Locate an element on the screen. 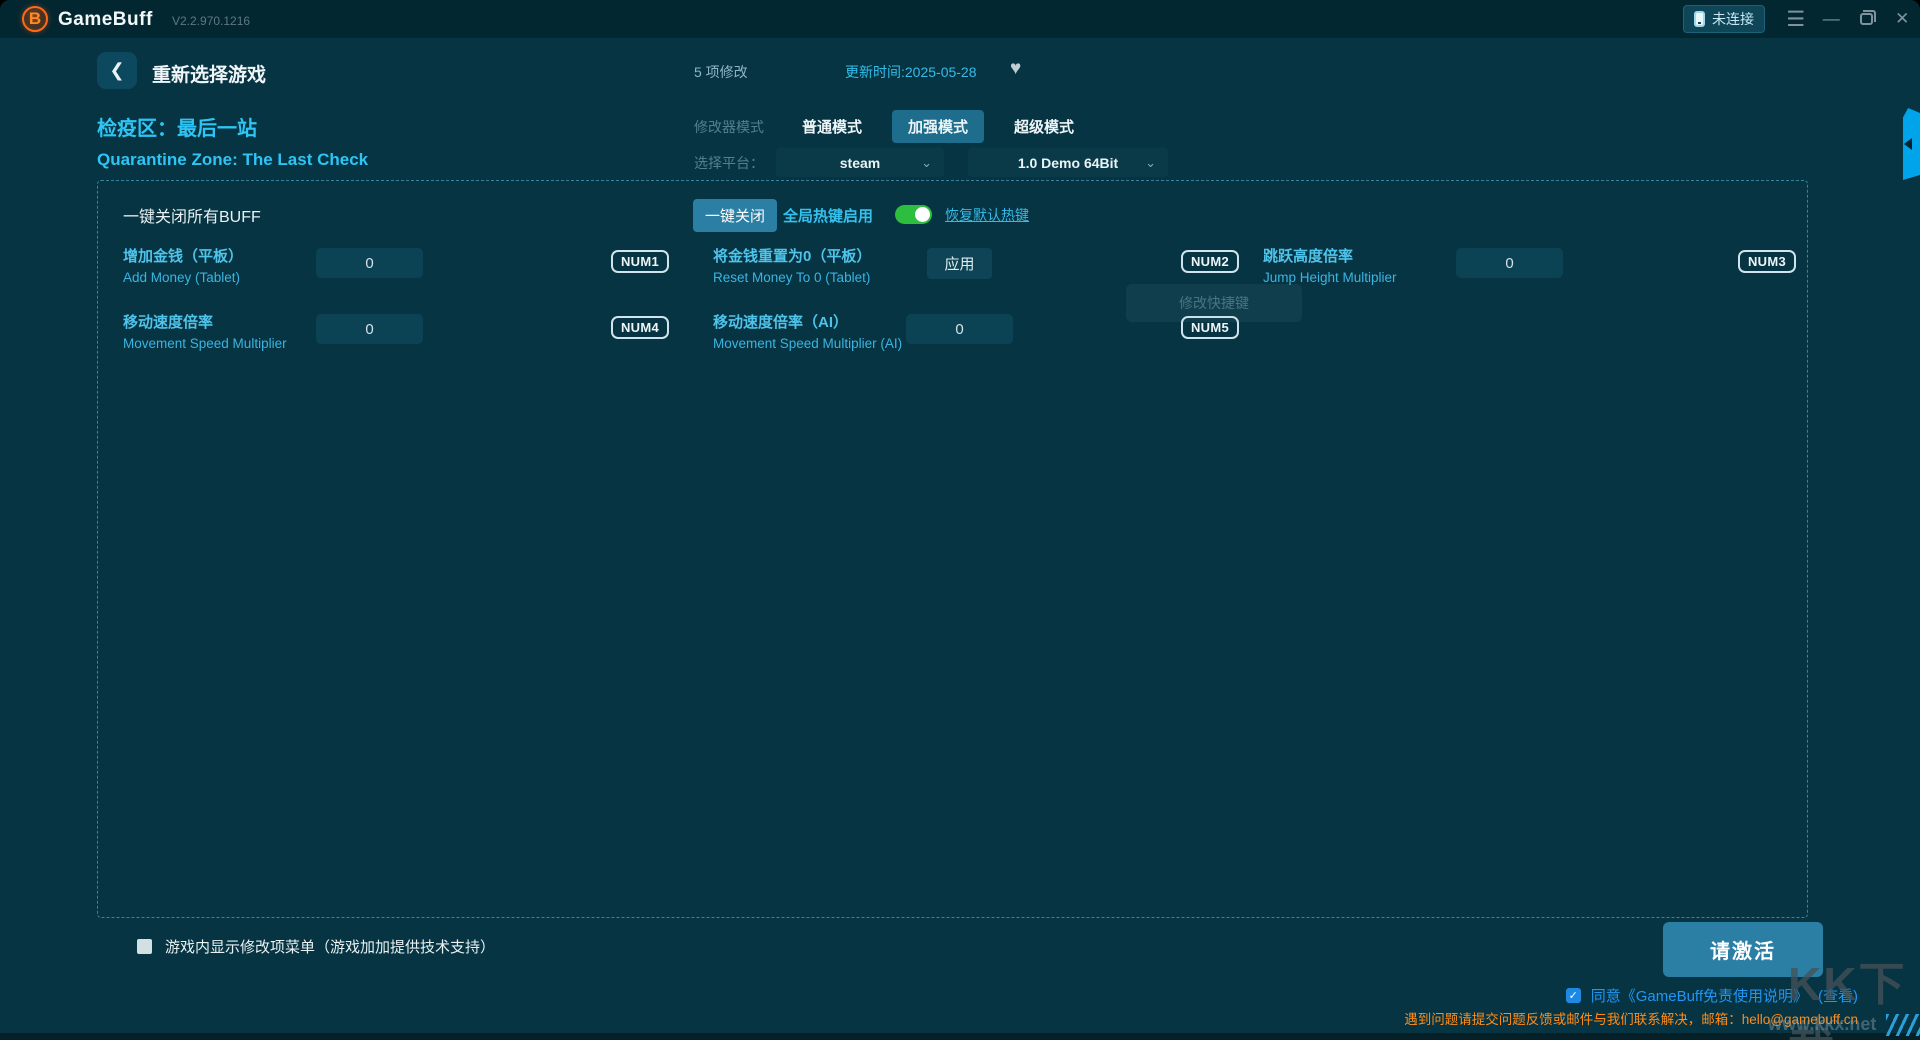 The height and width of the screenshot is (1040, 1920). trainer-mode-label: 修改器模式 is located at coordinates (729, 126).